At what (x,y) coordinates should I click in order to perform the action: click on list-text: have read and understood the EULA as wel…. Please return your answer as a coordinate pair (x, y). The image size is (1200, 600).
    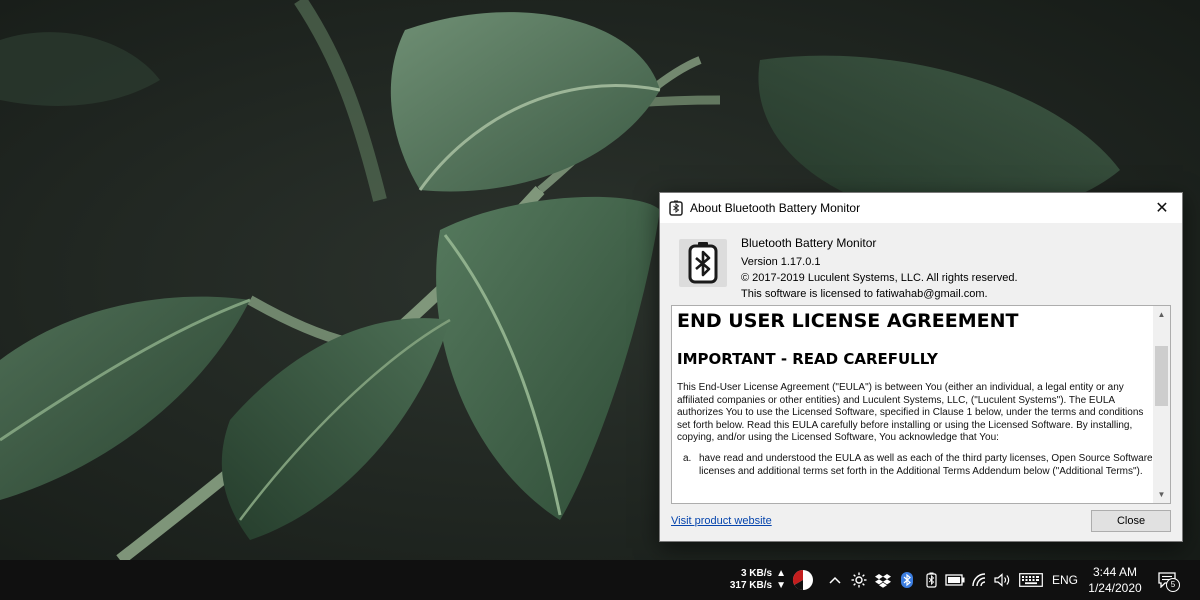
    Looking at the image, I should click on (926, 464).